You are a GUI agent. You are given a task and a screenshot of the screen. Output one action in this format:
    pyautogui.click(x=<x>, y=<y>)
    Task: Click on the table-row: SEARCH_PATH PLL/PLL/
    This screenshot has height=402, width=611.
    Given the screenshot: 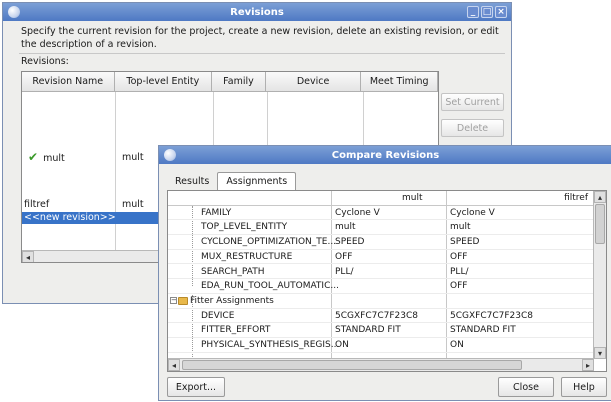 What is the action you would take?
    pyautogui.click(x=381, y=272)
    